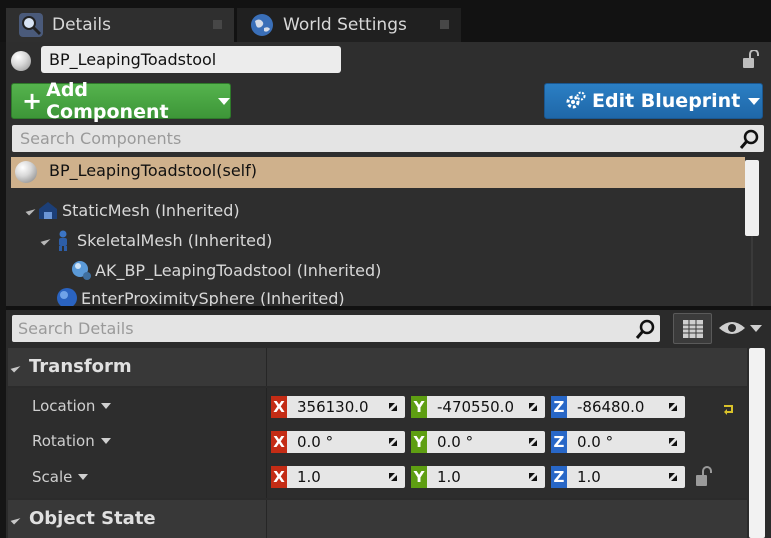 This screenshot has height=538, width=771. I want to click on rotation-y-field: Y 0.0 °, so click(478, 442).